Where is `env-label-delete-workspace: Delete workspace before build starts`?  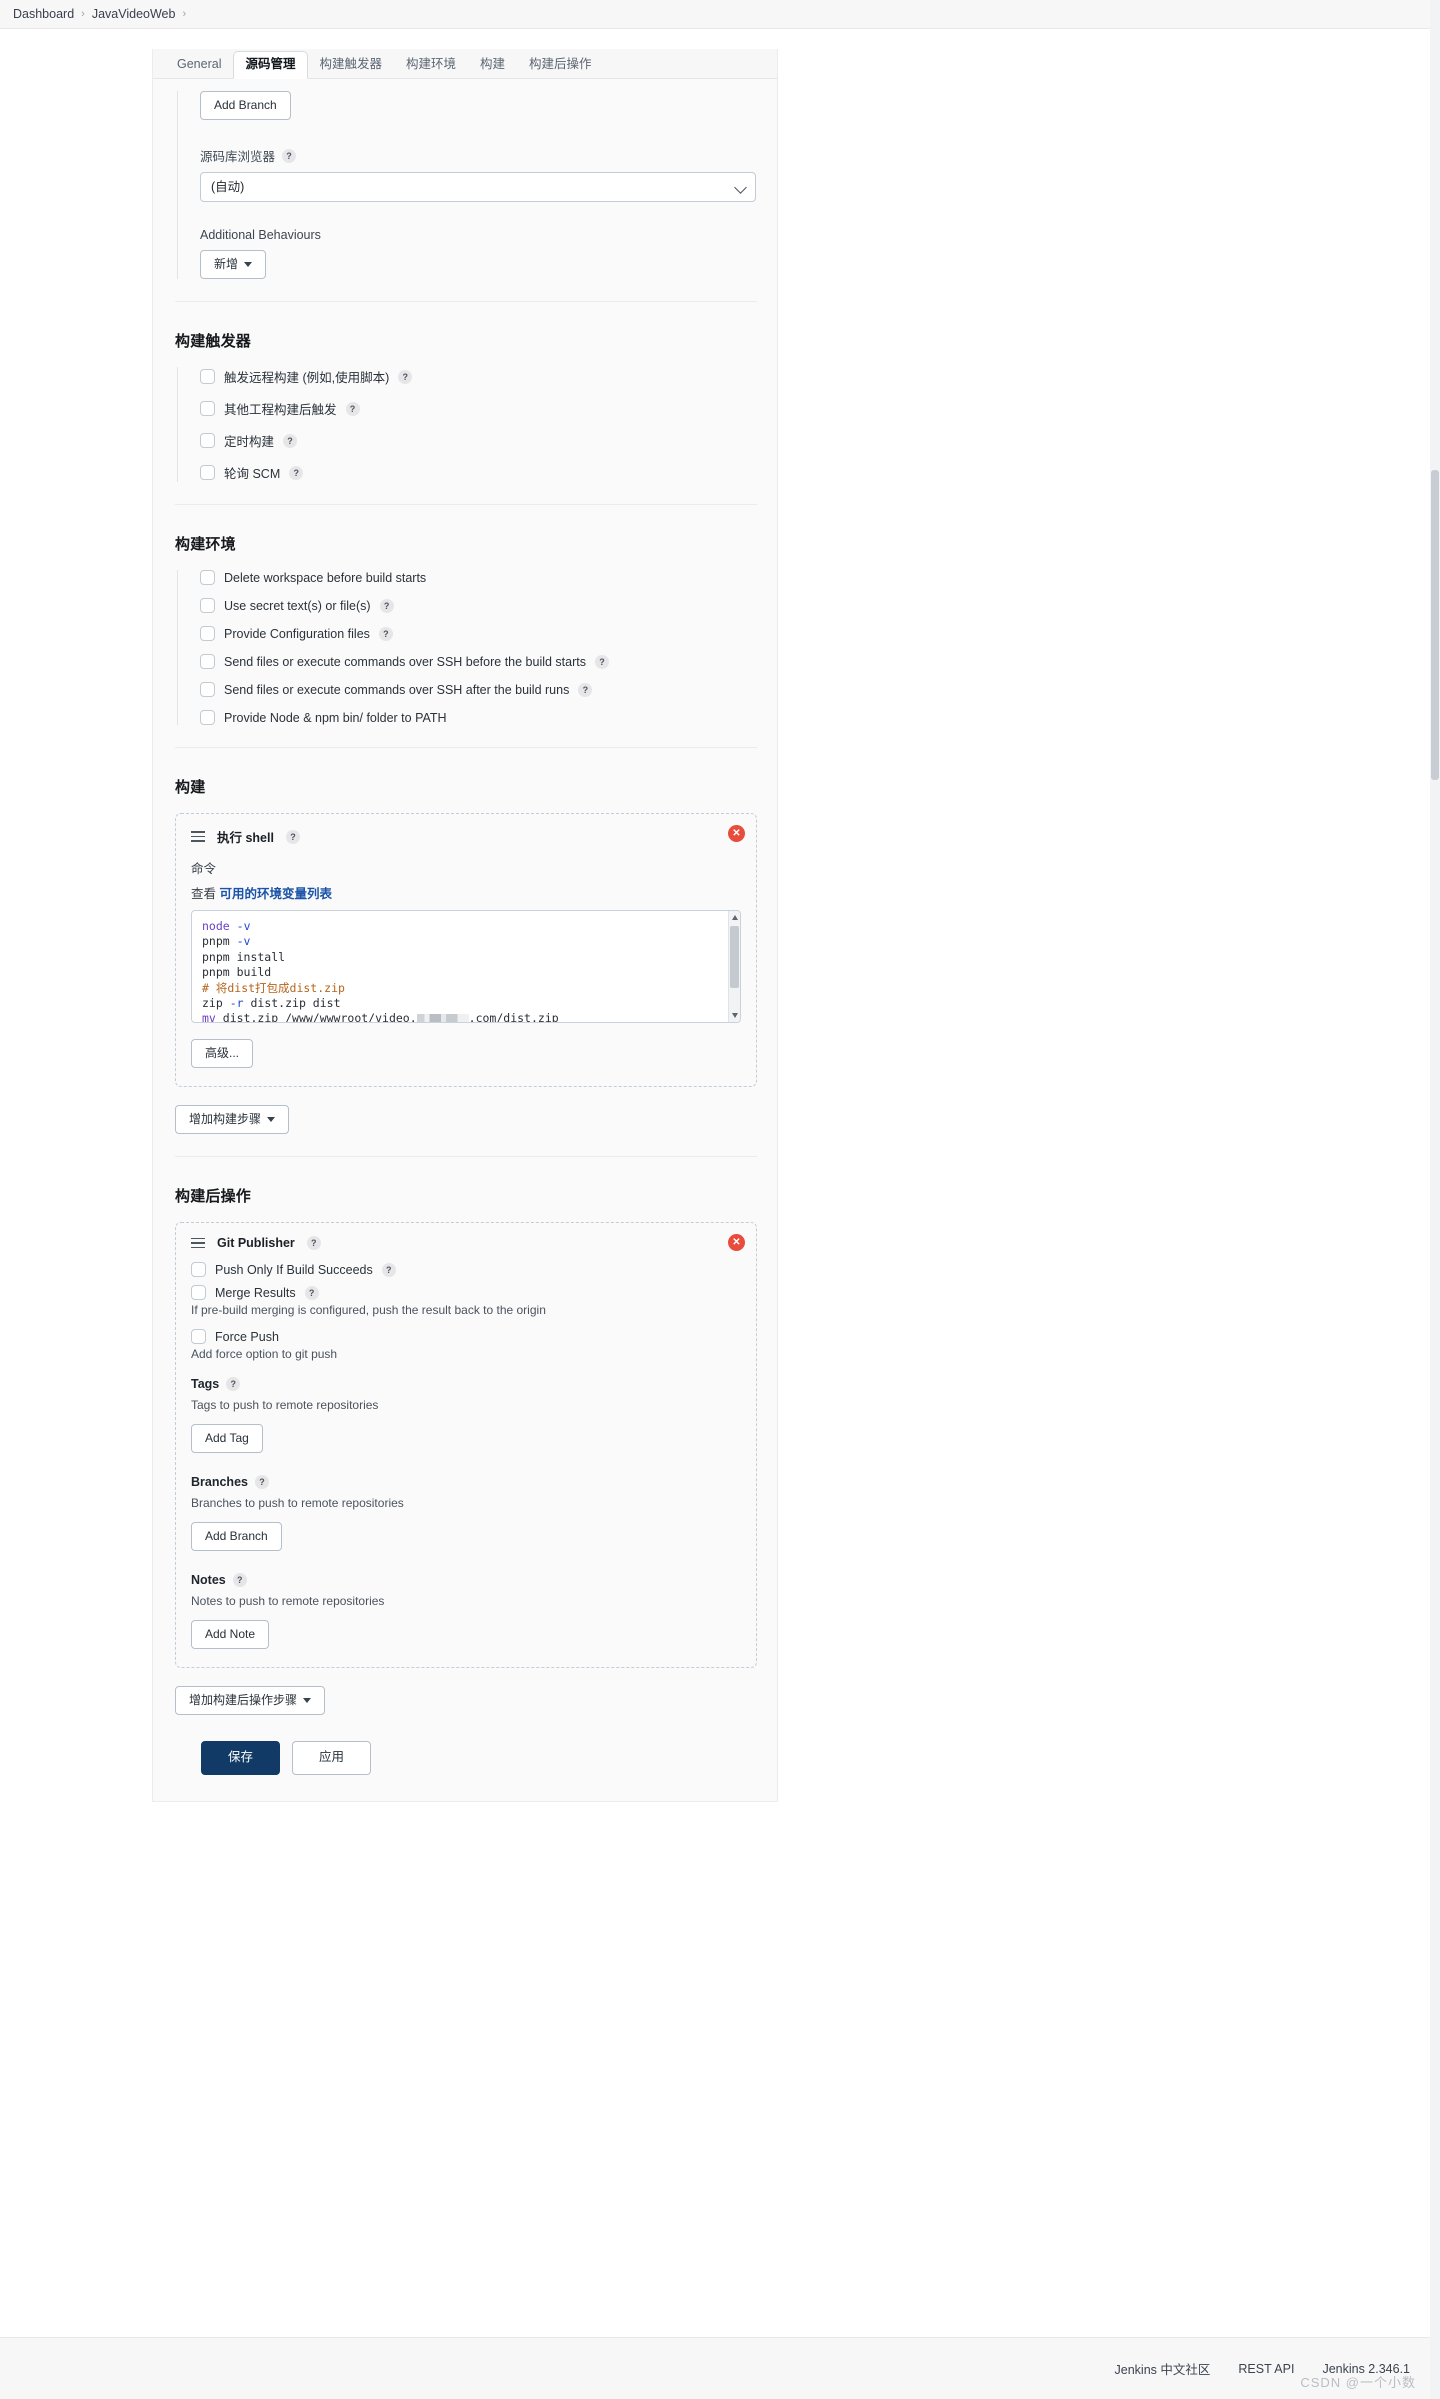 env-label-delete-workspace: Delete workspace before build starts is located at coordinates (325, 577).